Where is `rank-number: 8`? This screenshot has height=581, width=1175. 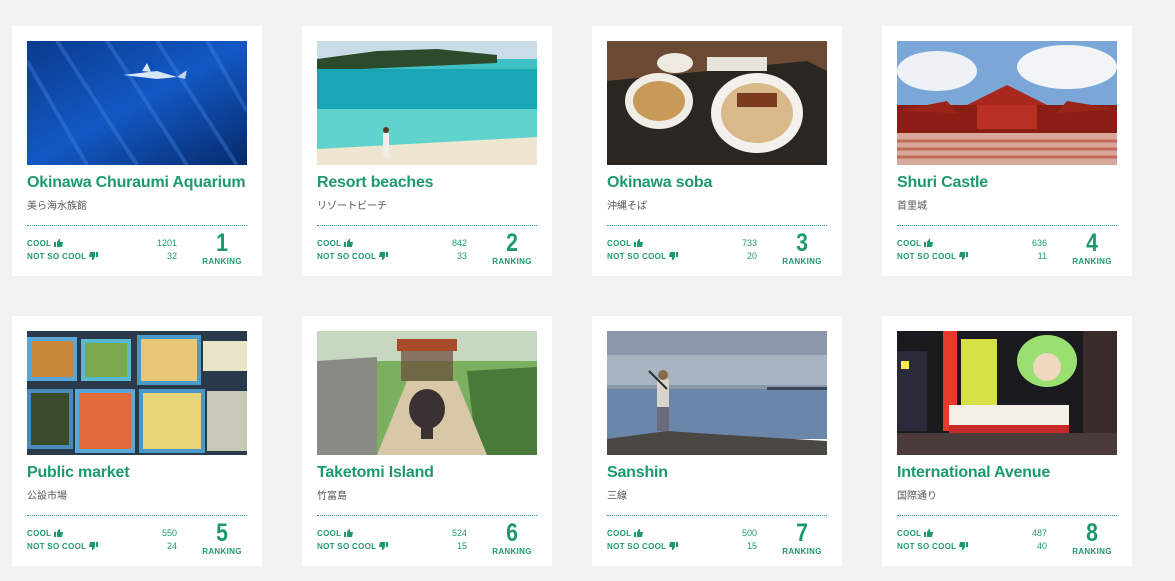
rank-number: 8 is located at coordinates (1092, 533).